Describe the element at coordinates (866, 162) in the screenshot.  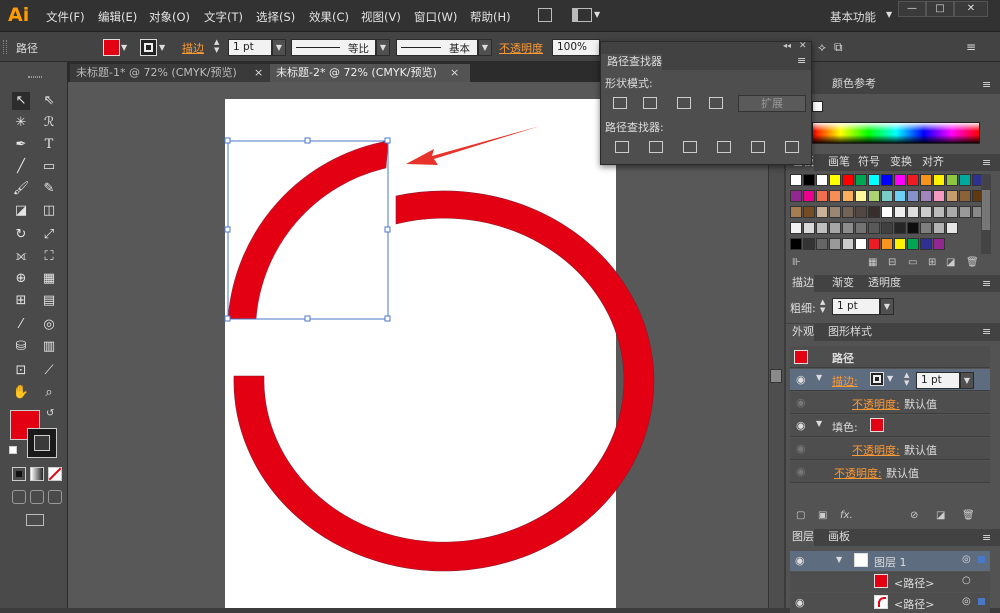
I see `tab-symbols: 符号` at that location.